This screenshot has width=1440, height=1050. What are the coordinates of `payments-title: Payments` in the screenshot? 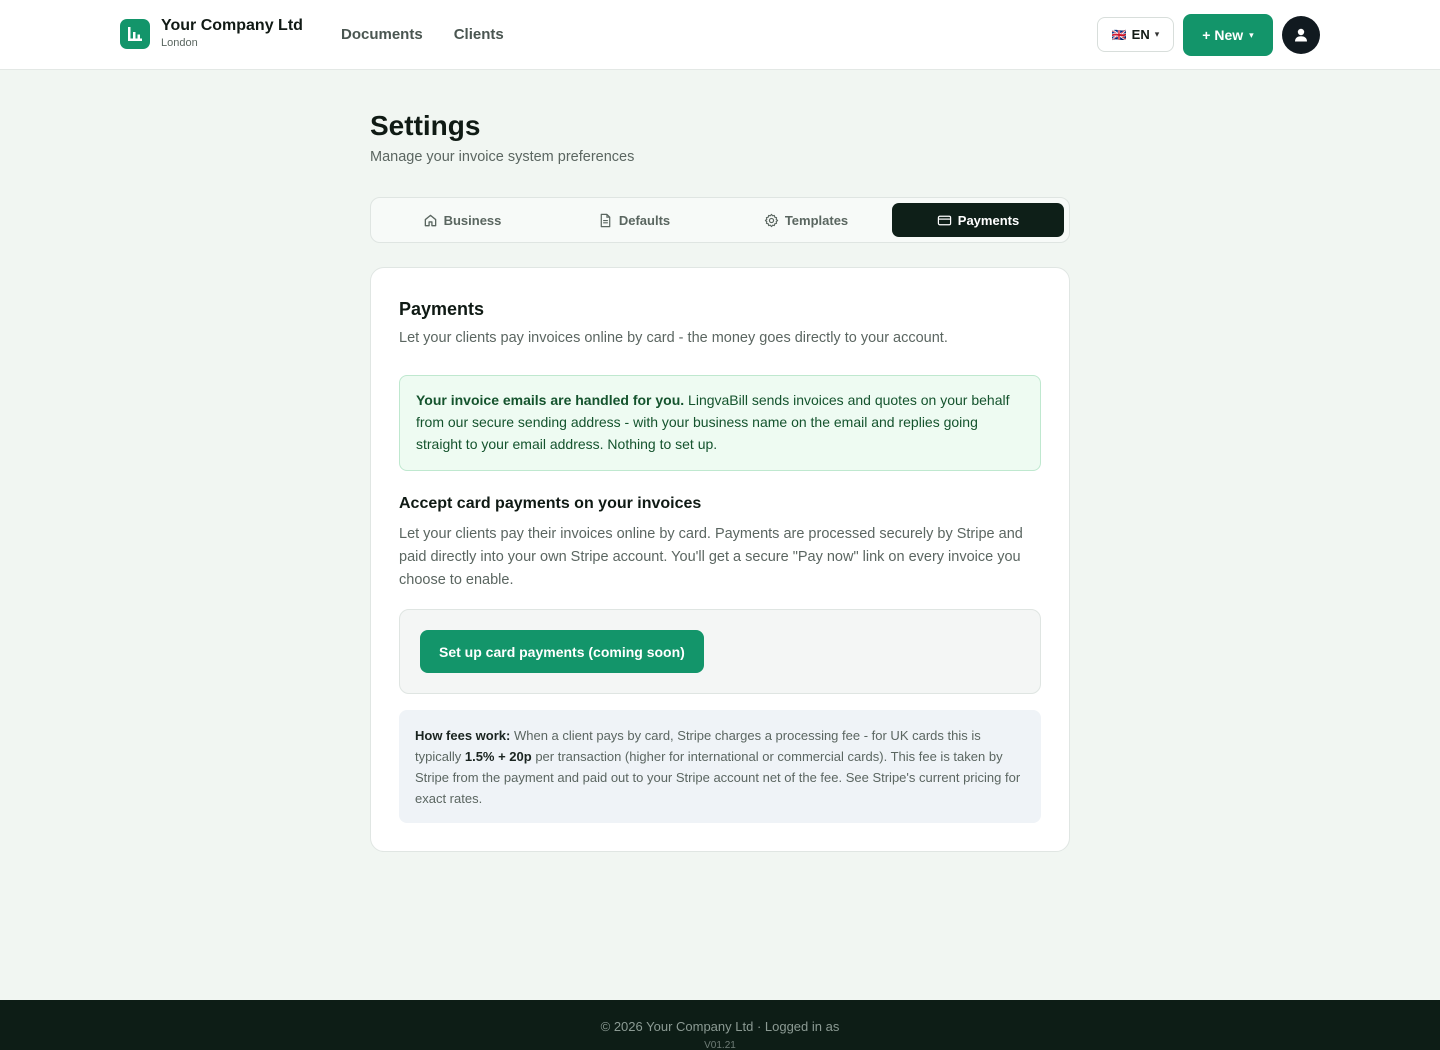 It's located at (442, 309).